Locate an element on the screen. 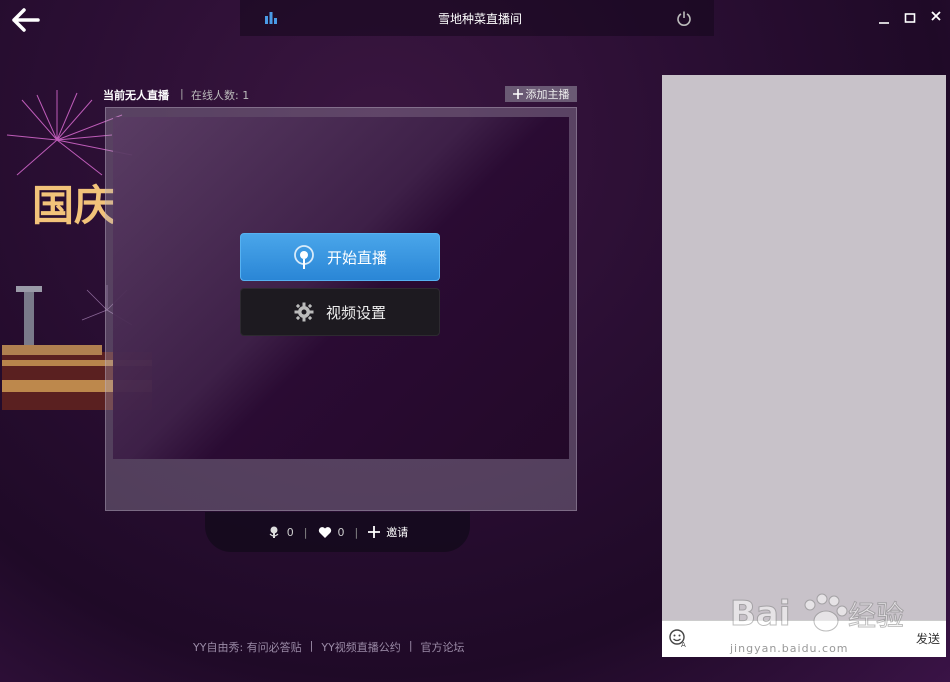 This screenshot has width=950, height=682. invite-button: 邀请 is located at coordinates (388, 532).